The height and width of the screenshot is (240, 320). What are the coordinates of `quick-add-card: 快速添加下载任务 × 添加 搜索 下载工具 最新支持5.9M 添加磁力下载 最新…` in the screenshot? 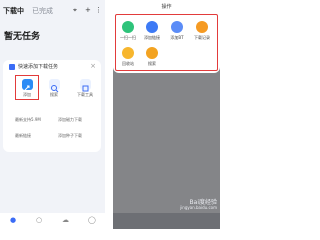 It's located at (52, 106).